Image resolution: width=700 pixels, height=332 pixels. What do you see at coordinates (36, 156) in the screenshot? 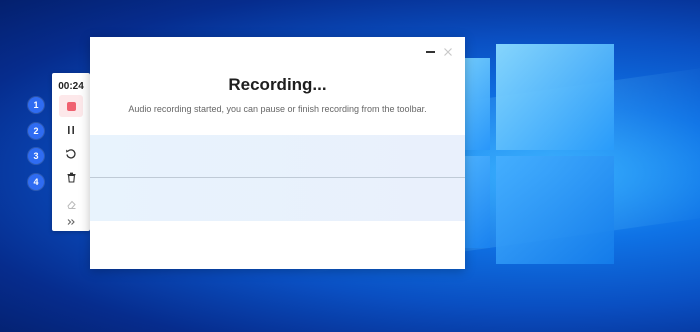
I see `step-badge-3: 3` at bounding box center [36, 156].